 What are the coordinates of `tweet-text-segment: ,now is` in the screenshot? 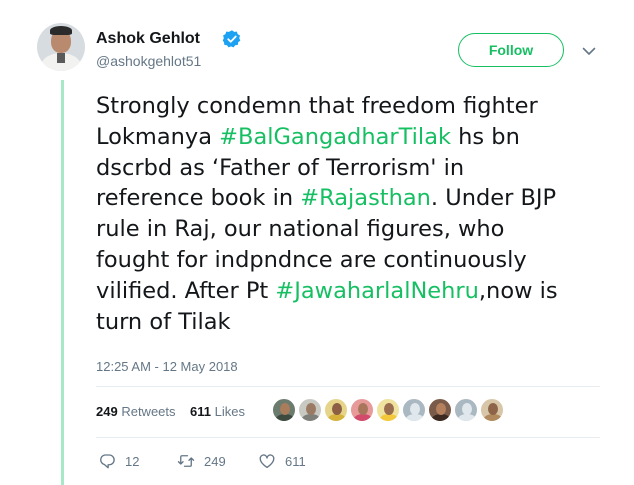 It's located at (518, 290).